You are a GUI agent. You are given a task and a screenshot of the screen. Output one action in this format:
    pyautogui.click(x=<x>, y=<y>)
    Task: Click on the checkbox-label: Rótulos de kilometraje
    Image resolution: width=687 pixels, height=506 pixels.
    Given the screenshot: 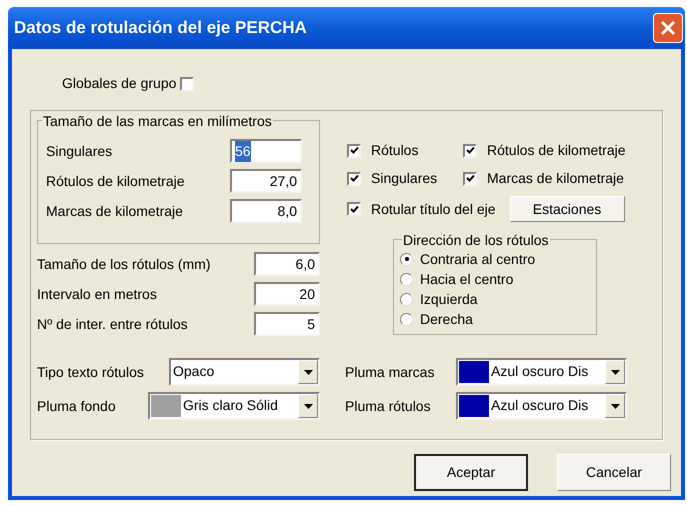 What is the action you would take?
    pyautogui.click(x=556, y=150)
    